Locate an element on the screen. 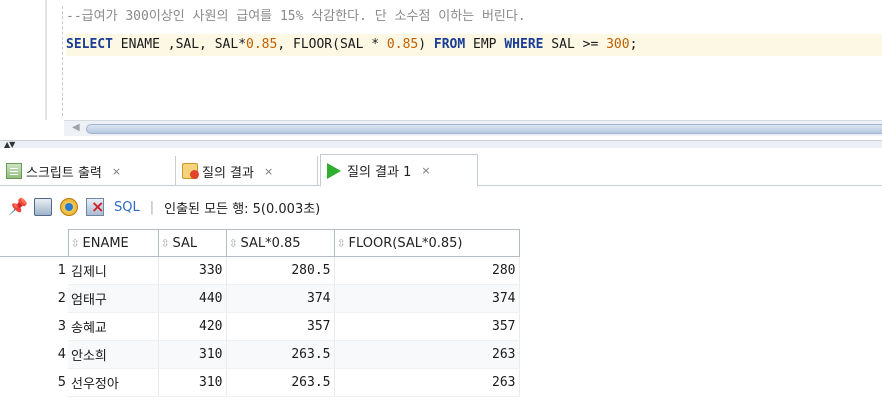  sql-token-number: 300 is located at coordinates (618, 44).